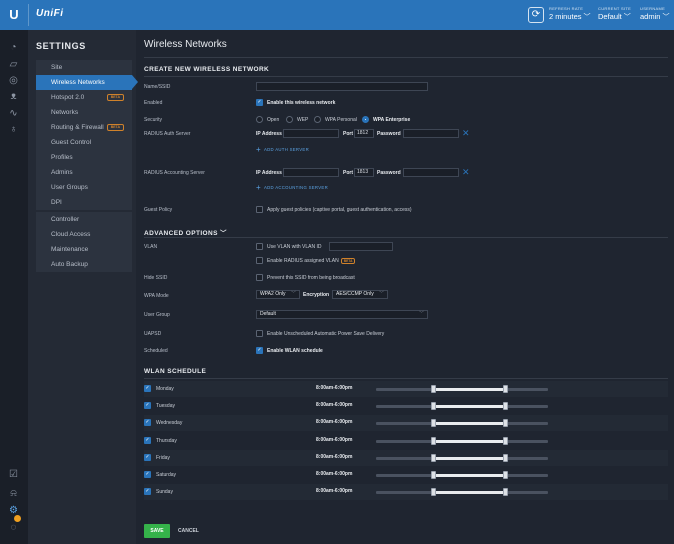 This screenshot has height=544, width=674. Describe the element at coordinates (13, 510) in the screenshot. I see `settings-icon: ⚙` at that location.